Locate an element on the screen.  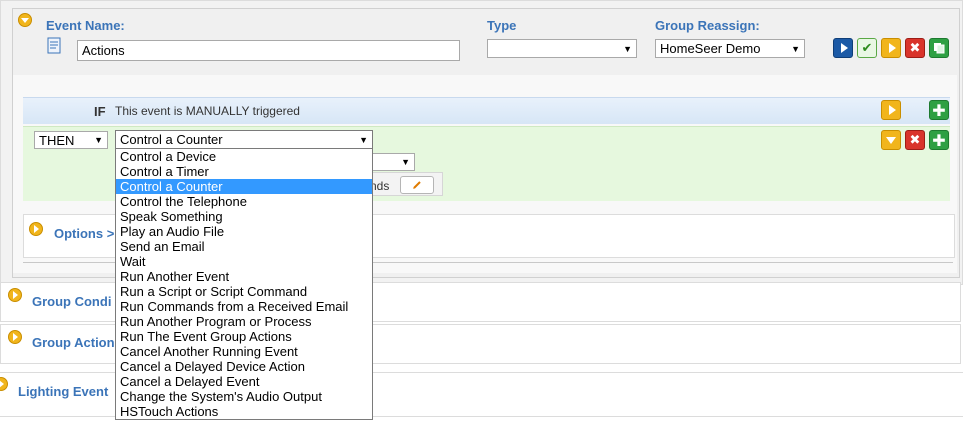
check-icon: ✔ is located at coordinates (867, 48).